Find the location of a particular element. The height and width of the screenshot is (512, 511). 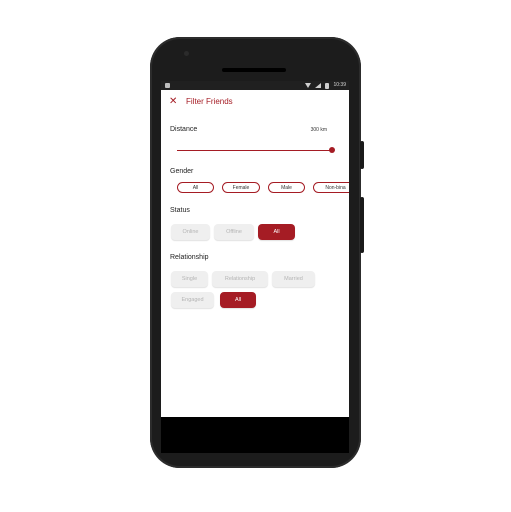

battery-icon is located at coordinates (327, 85).